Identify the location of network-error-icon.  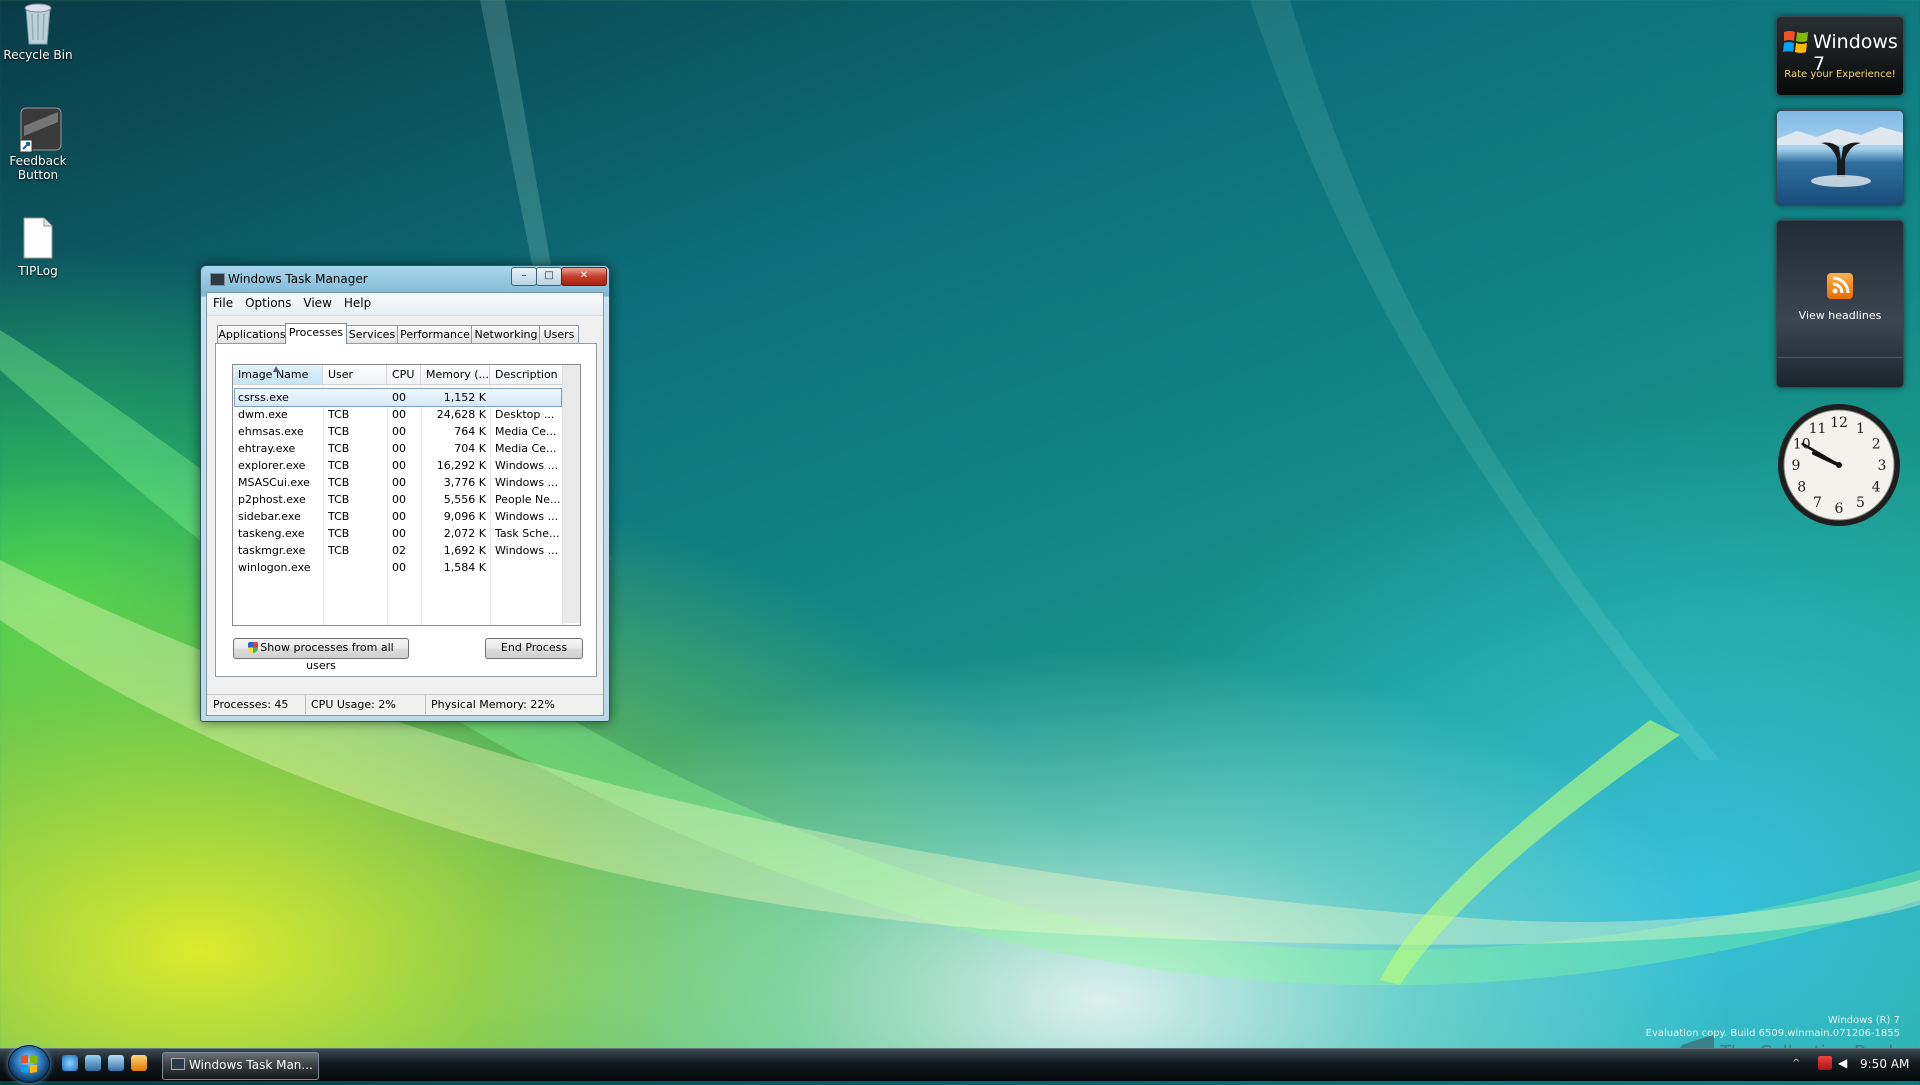
(1825, 1063).